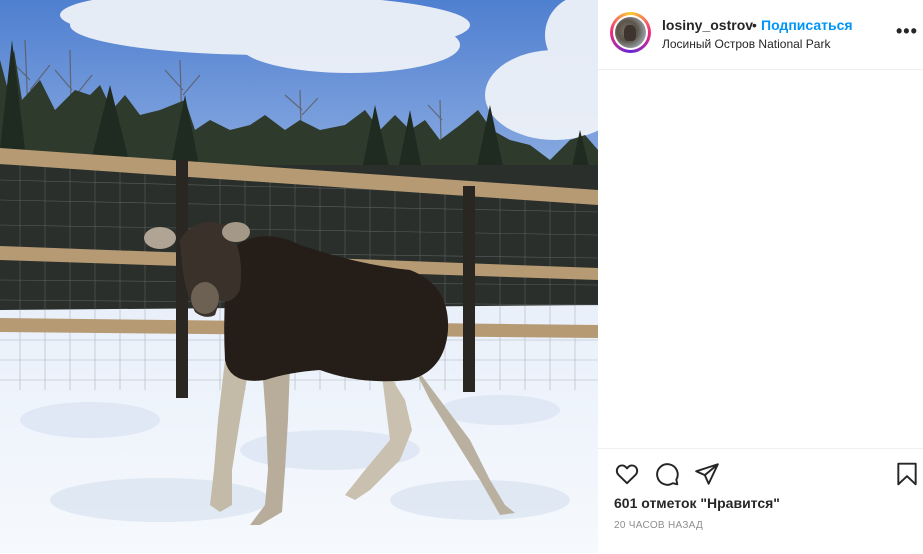 The width and height of the screenshot is (923, 554). What do you see at coordinates (627, 474) in the screenshot?
I see `heart-icon` at bounding box center [627, 474].